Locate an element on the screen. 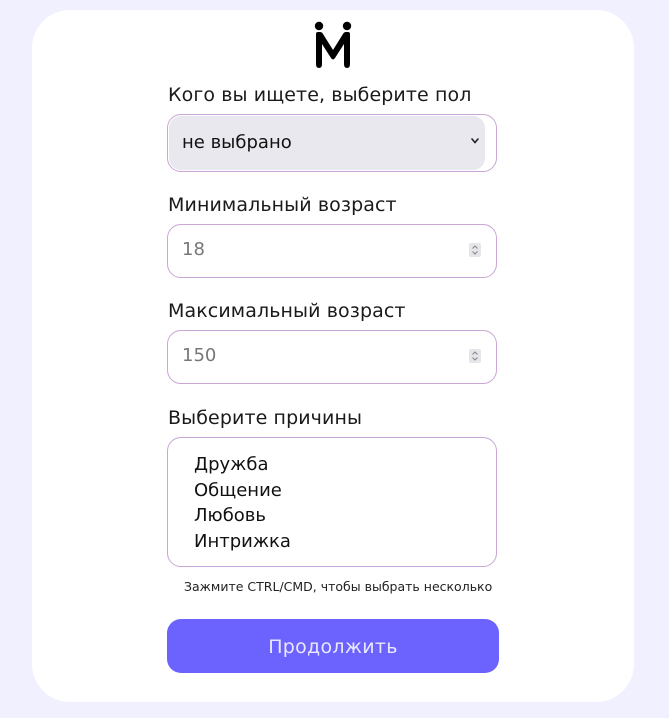 The image size is (669, 718). gender-label: Кого вы ищете, выберите пол is located at coordinates (320, 95).